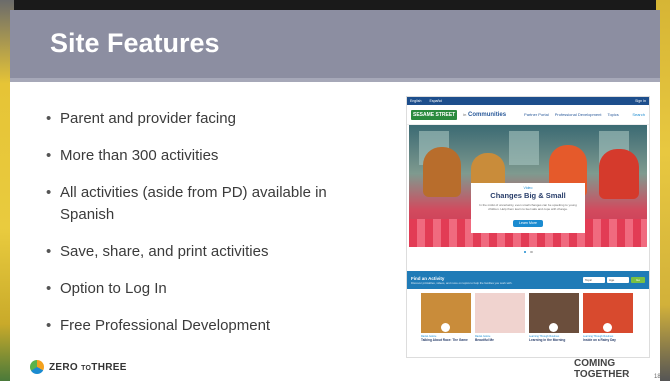 The width and height of the screenshot is (670, 381). I want to click on topbar-spanish-link: Español, so click(435, 101).